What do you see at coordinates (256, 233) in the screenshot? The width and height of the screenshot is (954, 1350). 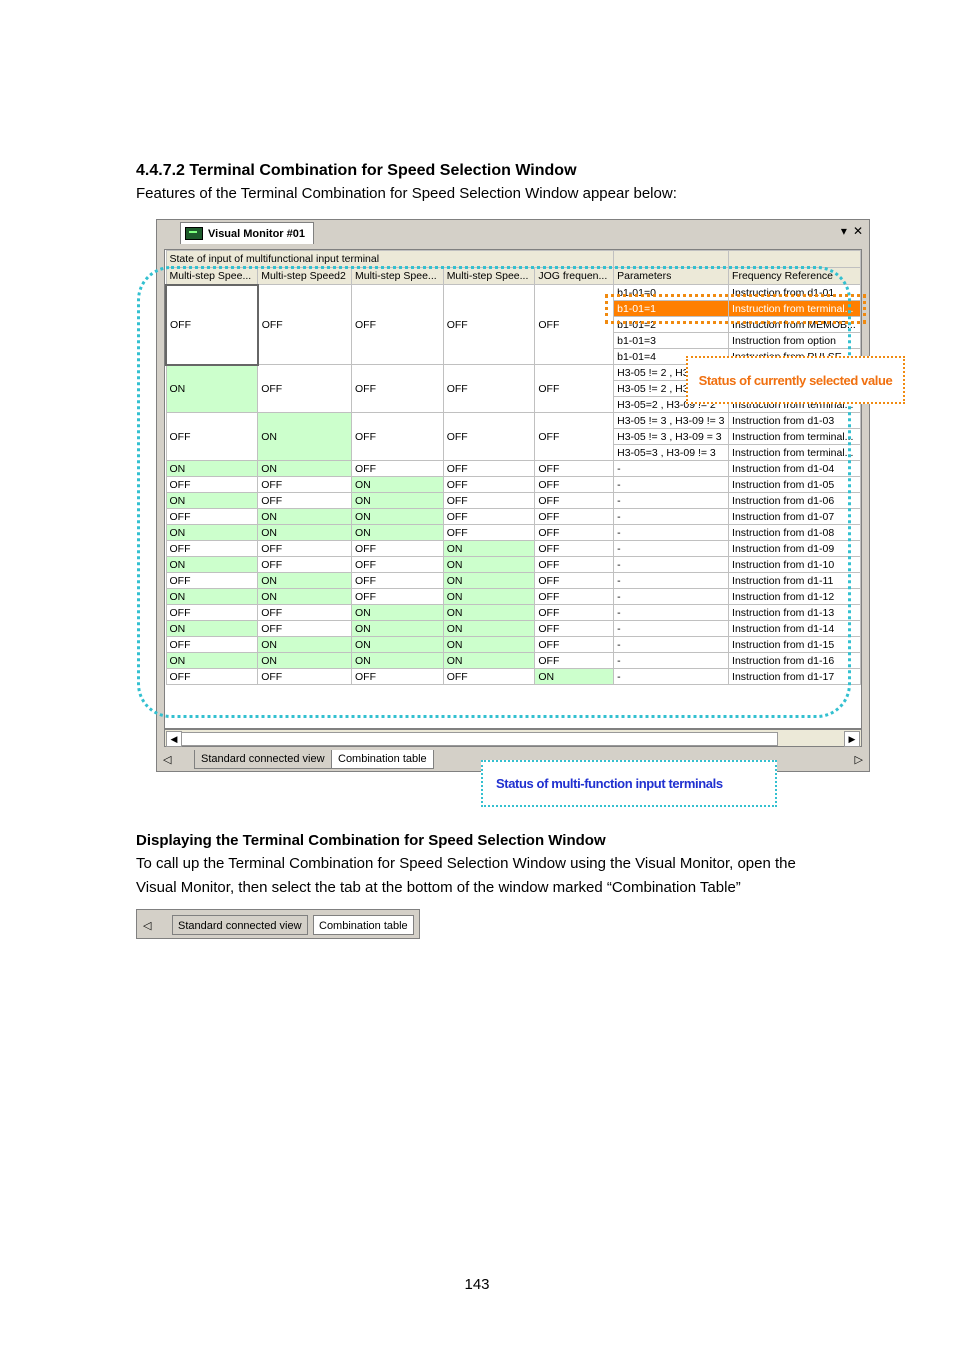 I see `window-tab-title: Visual Monitor #01` at bounding box center [256, 233].